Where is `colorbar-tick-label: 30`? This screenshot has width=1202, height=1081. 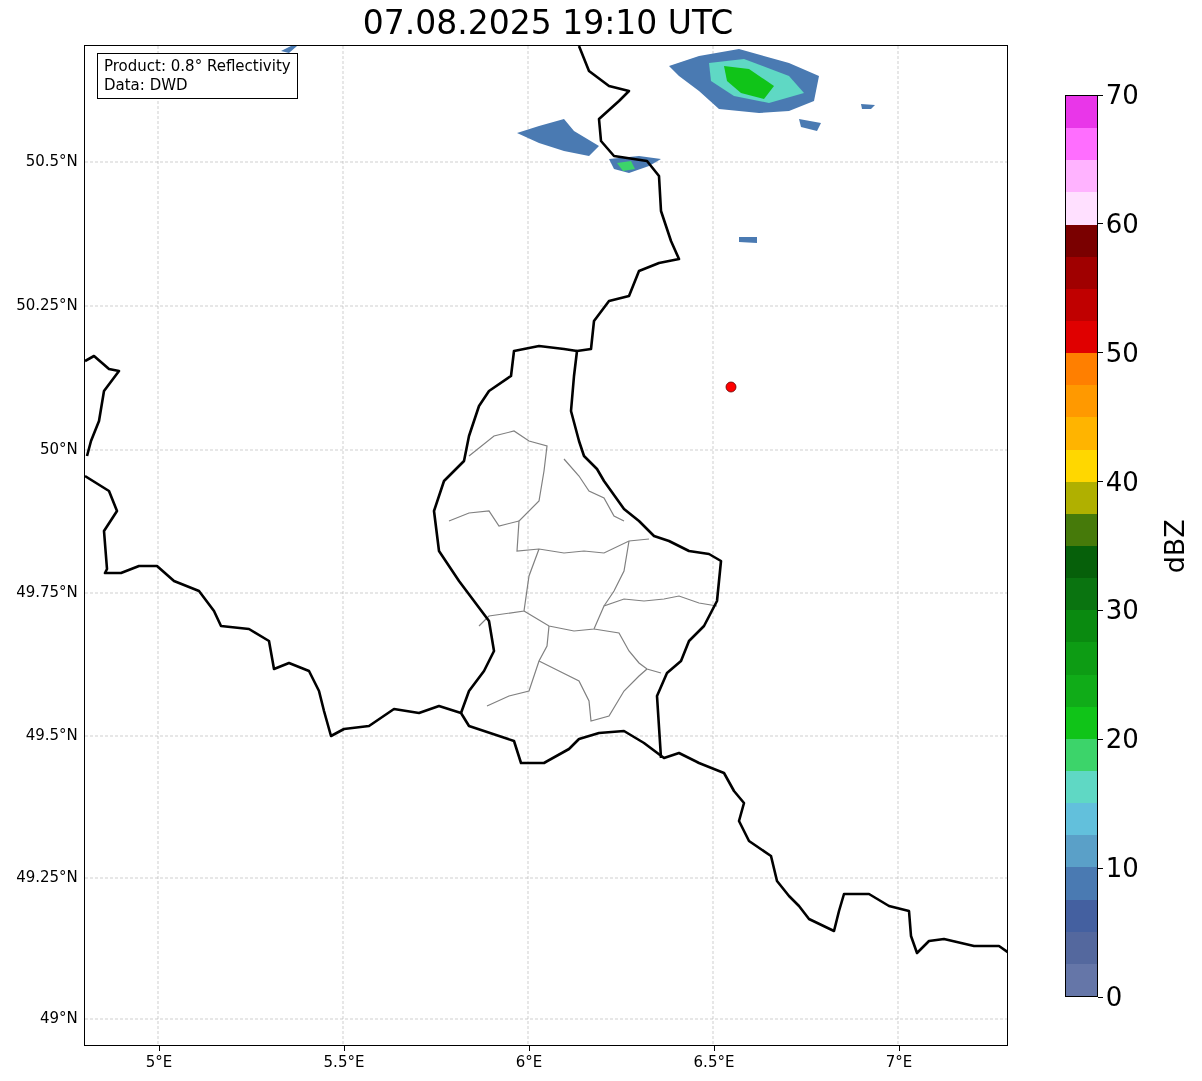
colorbar-tick-label: 30 is located at coordinates (1122, 610).